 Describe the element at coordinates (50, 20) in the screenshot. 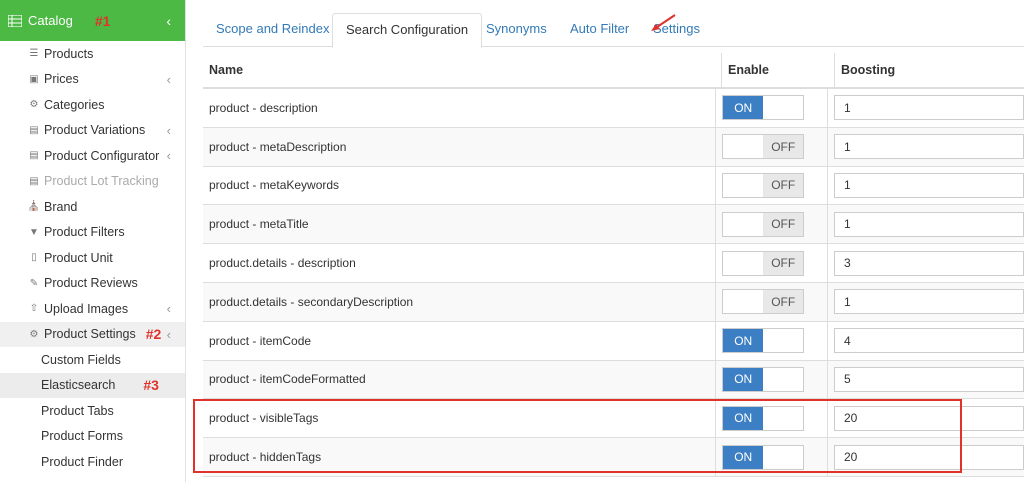

I see `sidebar-header-title: Catalog` at that location.